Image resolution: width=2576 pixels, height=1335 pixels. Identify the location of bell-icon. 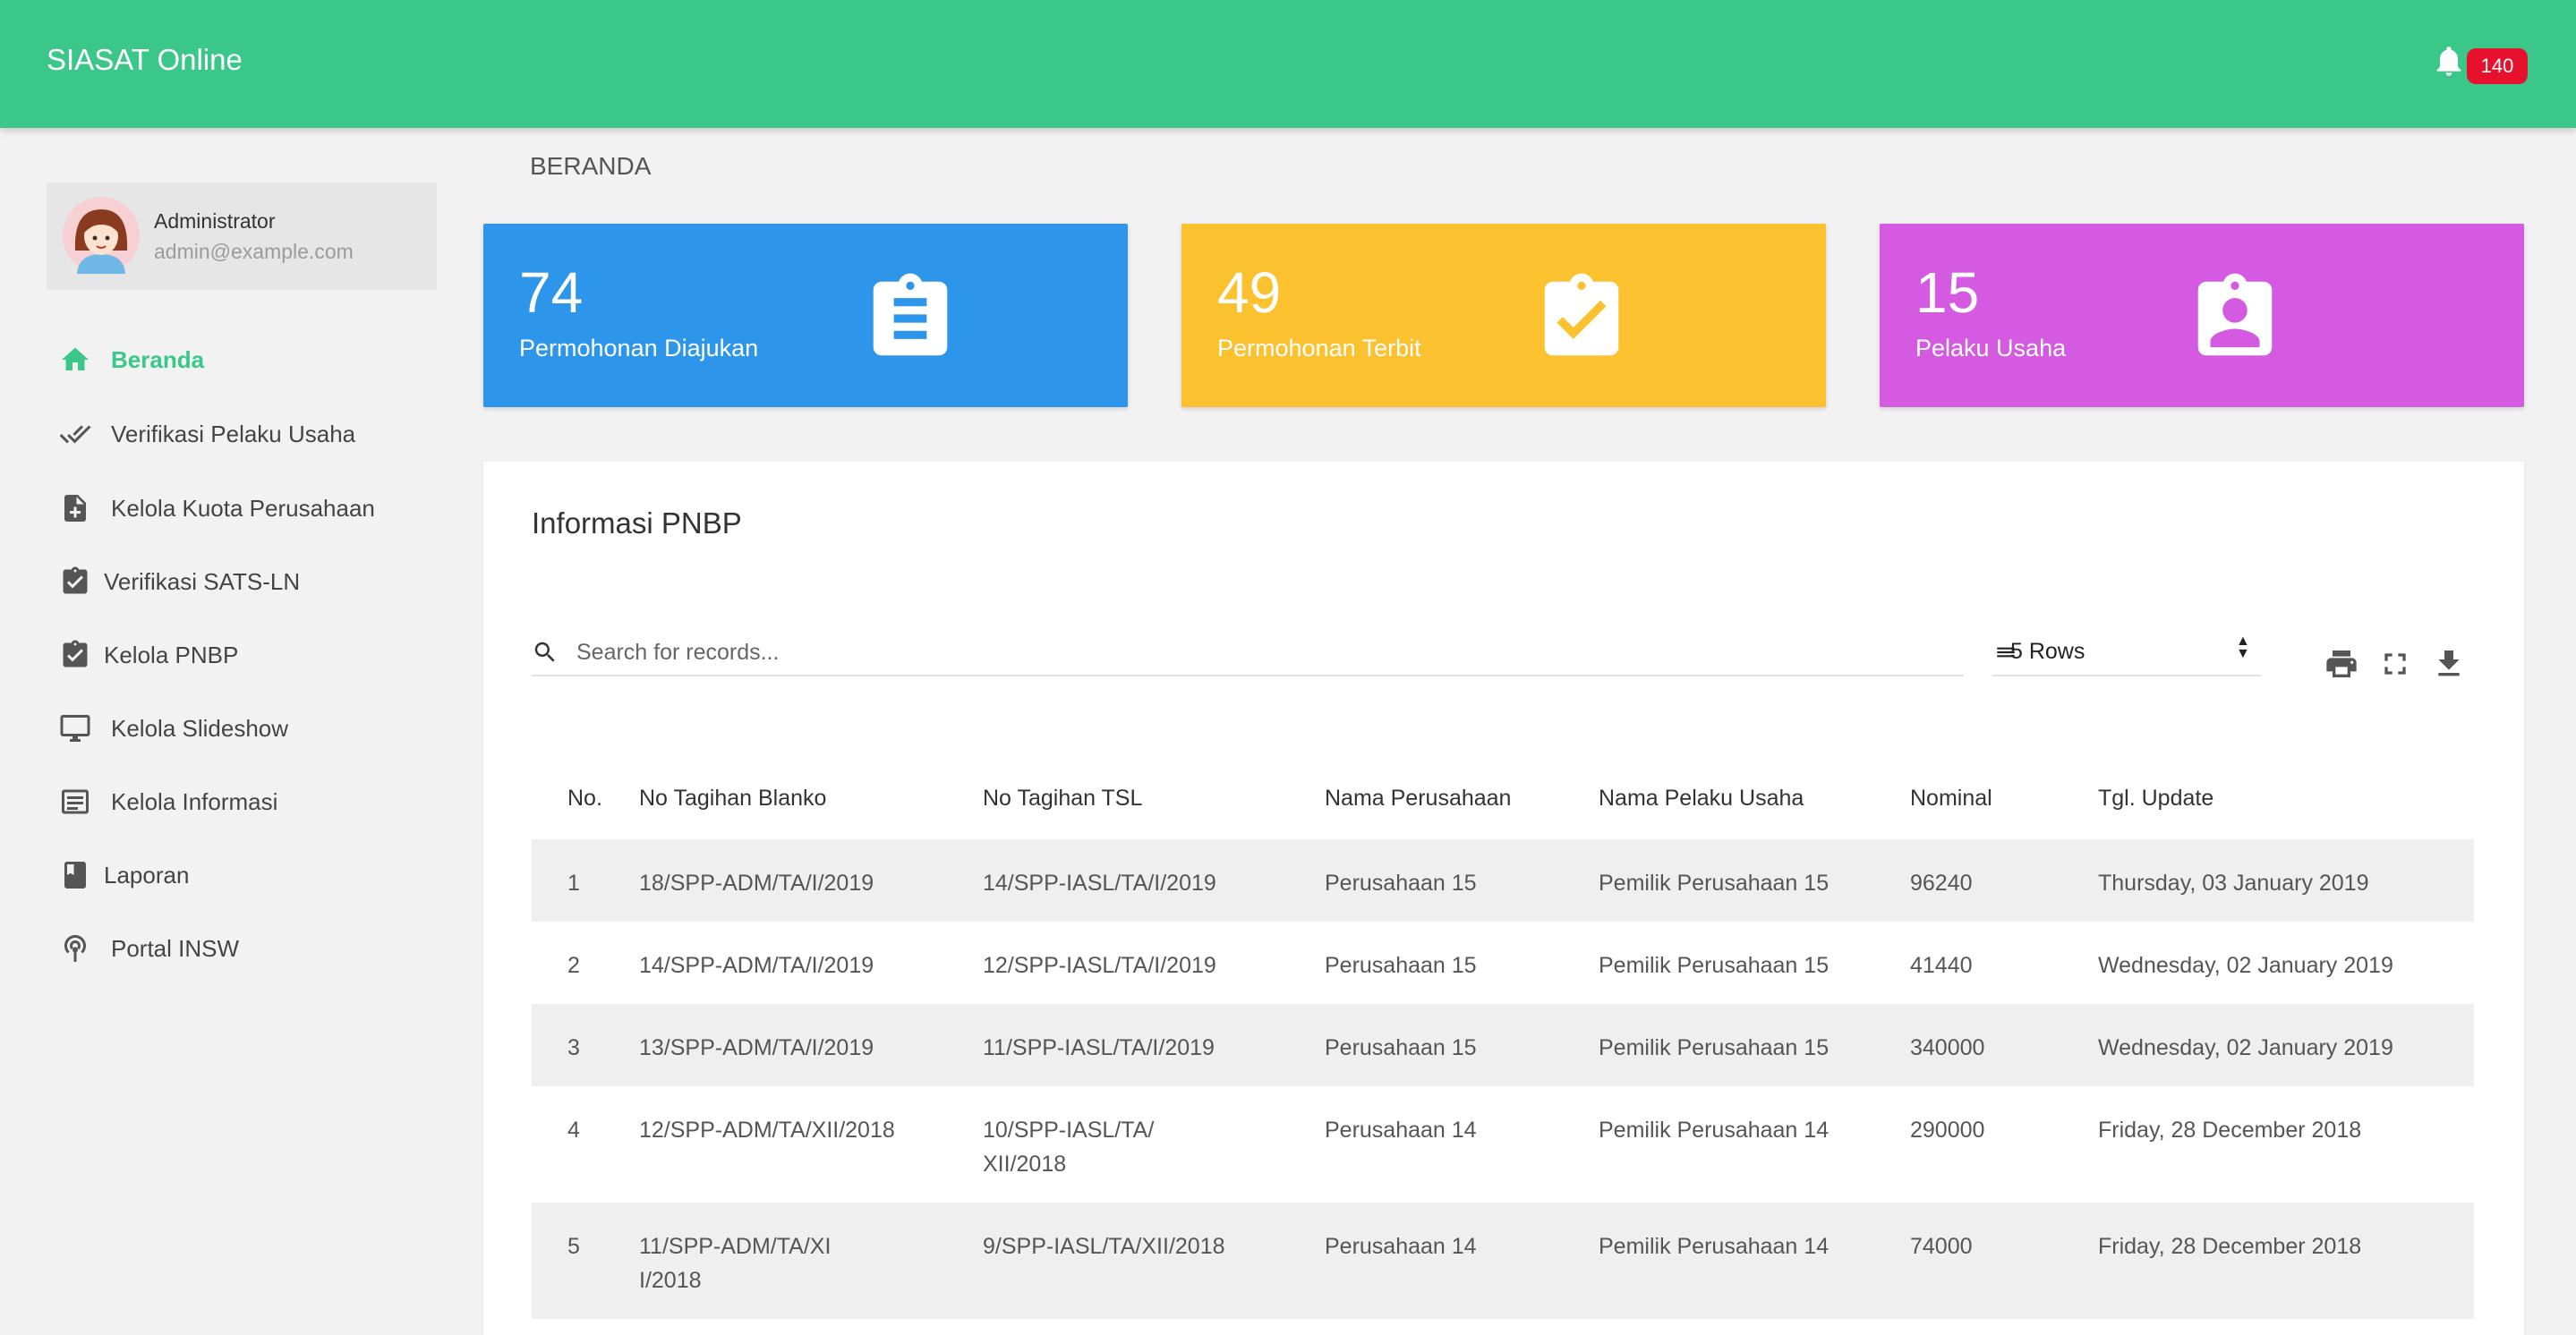
(2449, 61).